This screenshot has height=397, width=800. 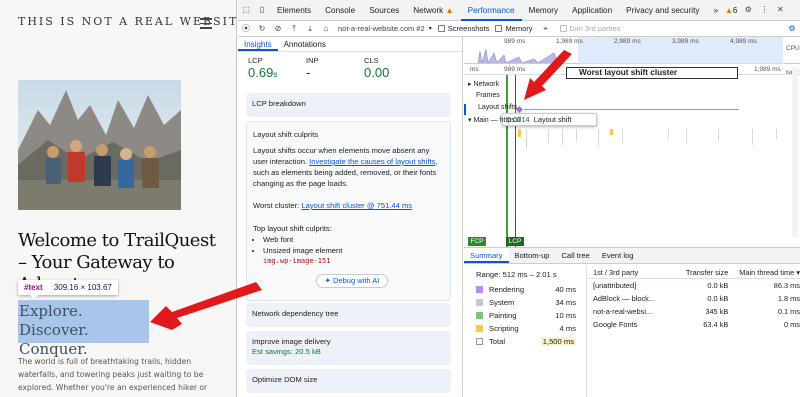 I want to click on ruler-tick: 1,989 ms, so click(x=767, y=69).